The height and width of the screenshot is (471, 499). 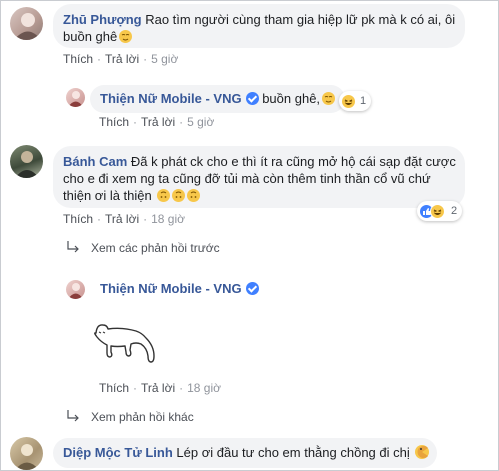 What do you see at coordinates (204, 388) in the screenshot?
I see `reply-timestamp: 18 giờ` at bounding box center [204, 388].